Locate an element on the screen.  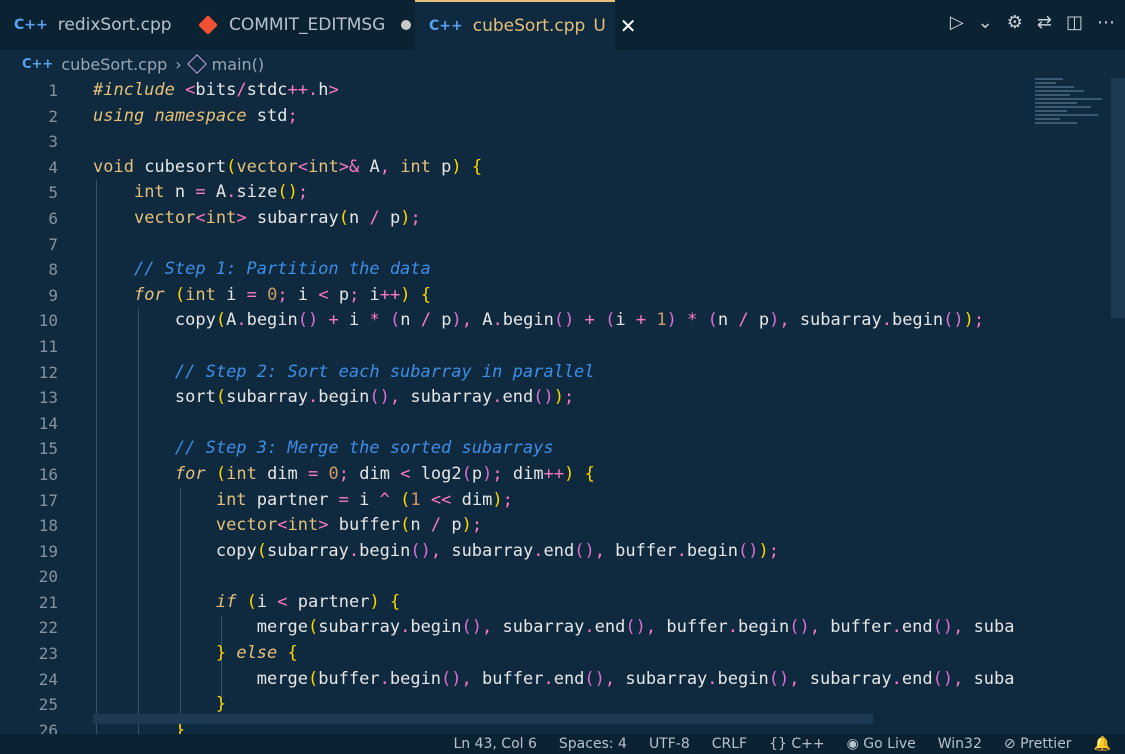
split-editor-icon: ◫ is located at coordinates (1074, 22).